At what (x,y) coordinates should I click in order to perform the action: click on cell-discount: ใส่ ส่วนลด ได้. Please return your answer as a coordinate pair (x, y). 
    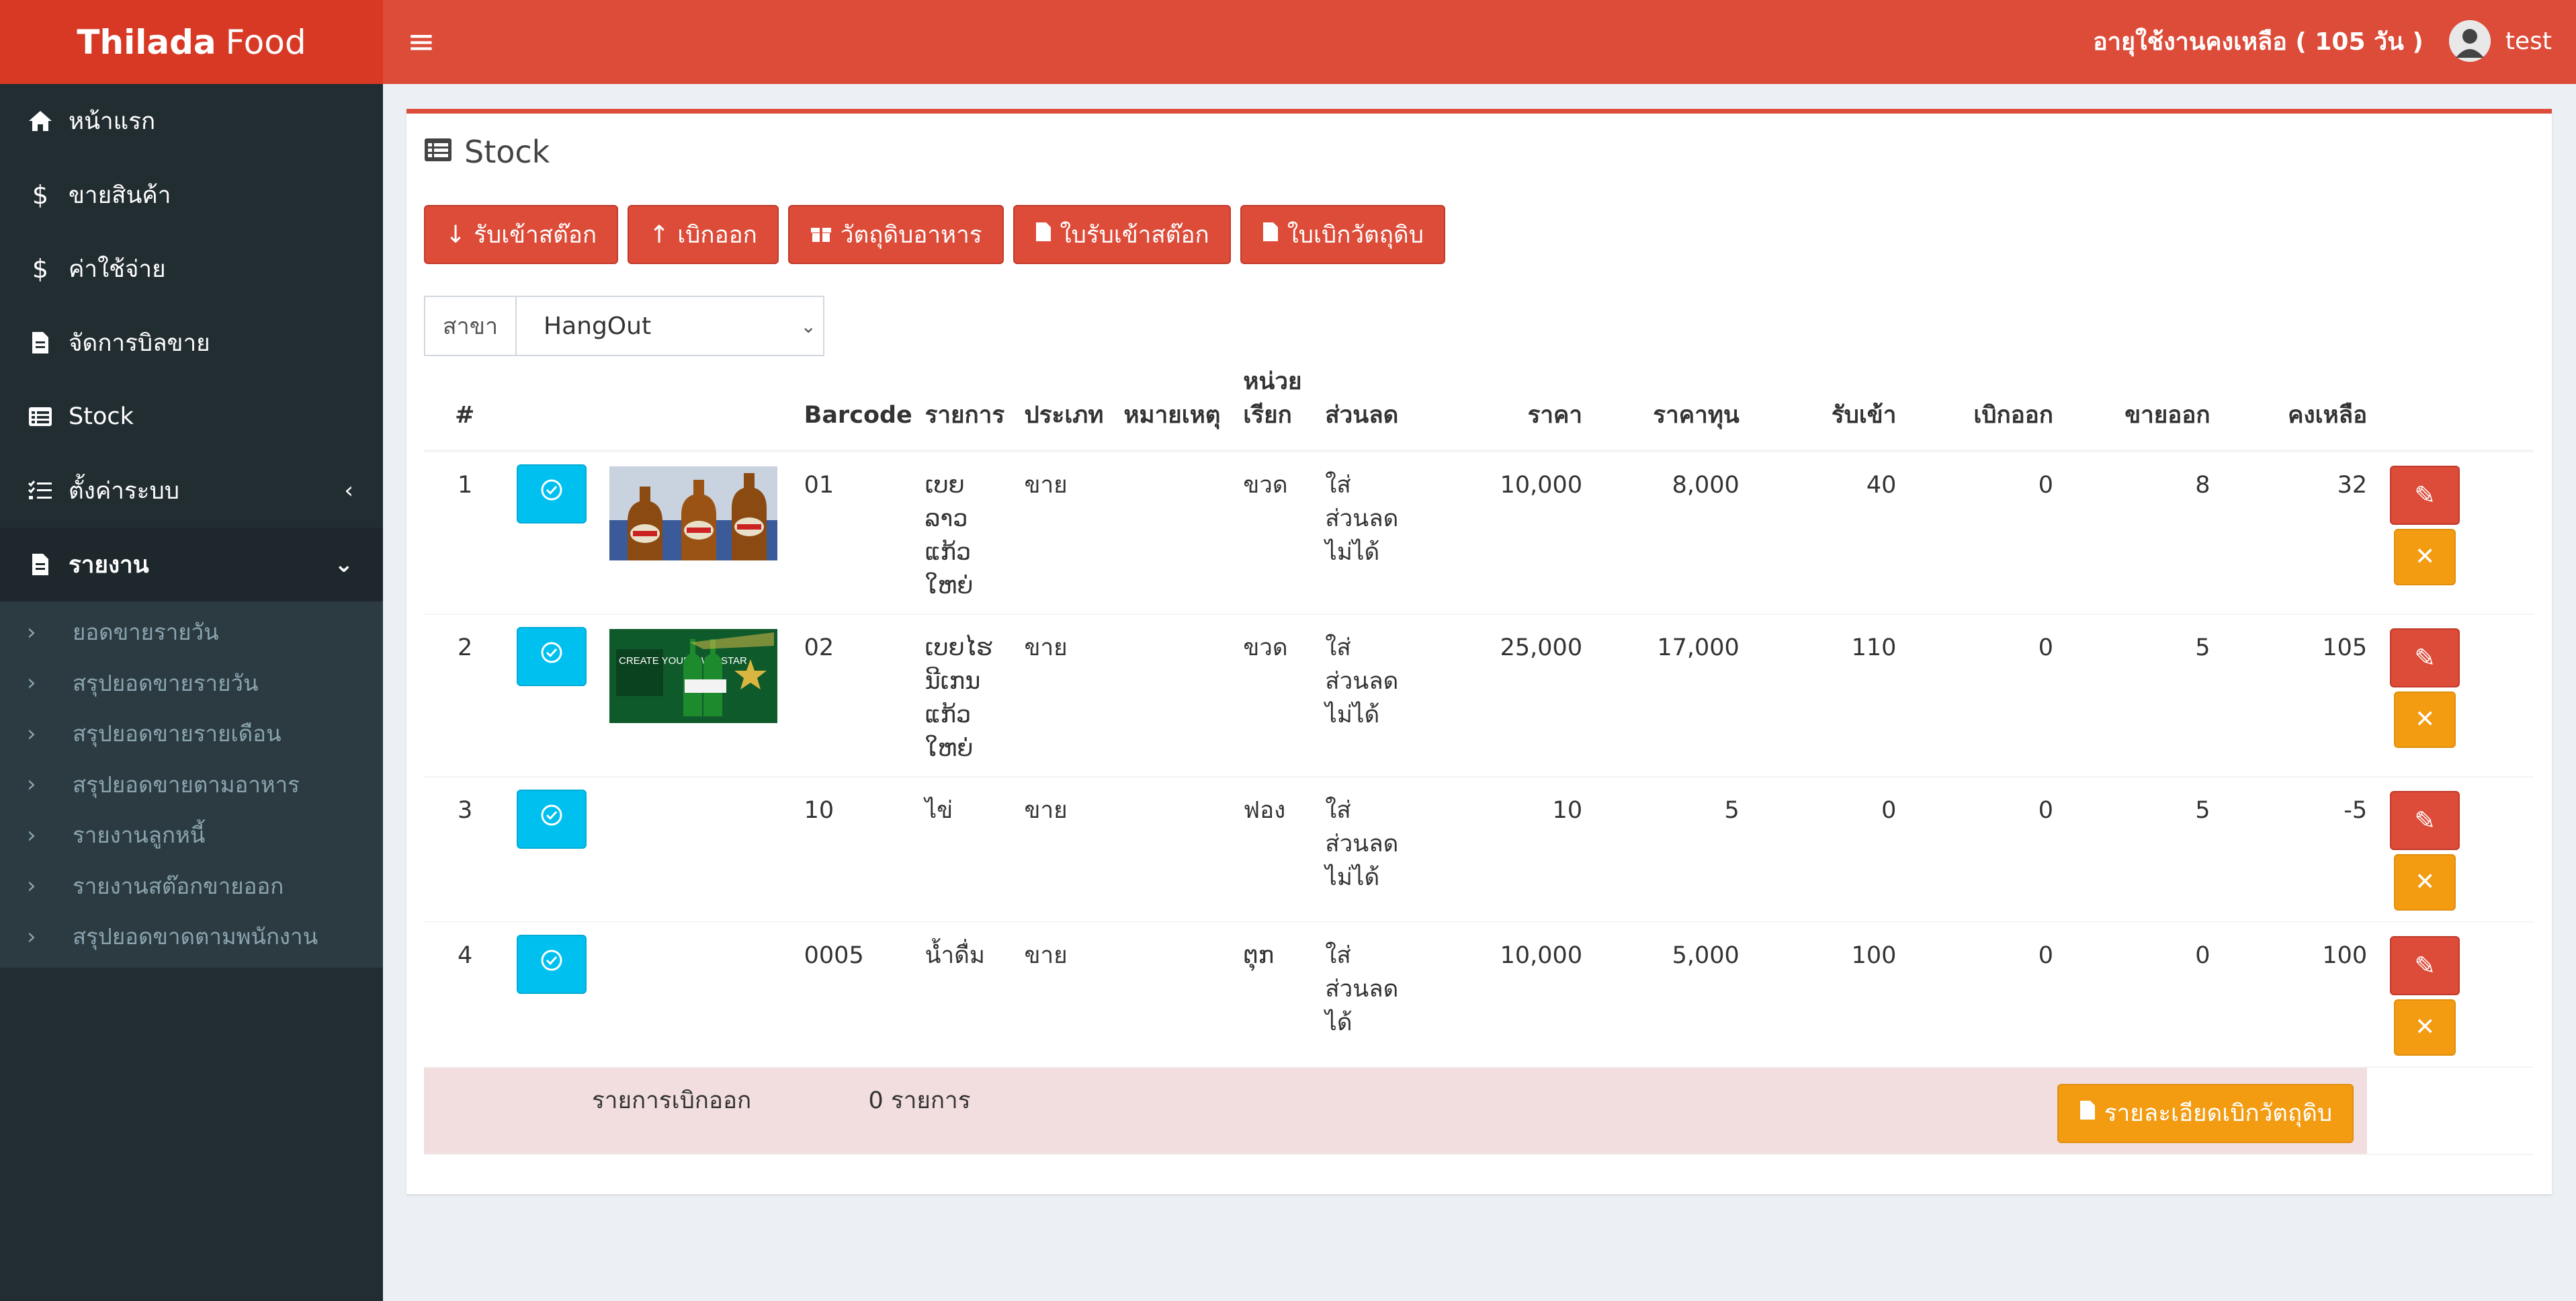
    Looking at the image, I should click on (1375, 995).